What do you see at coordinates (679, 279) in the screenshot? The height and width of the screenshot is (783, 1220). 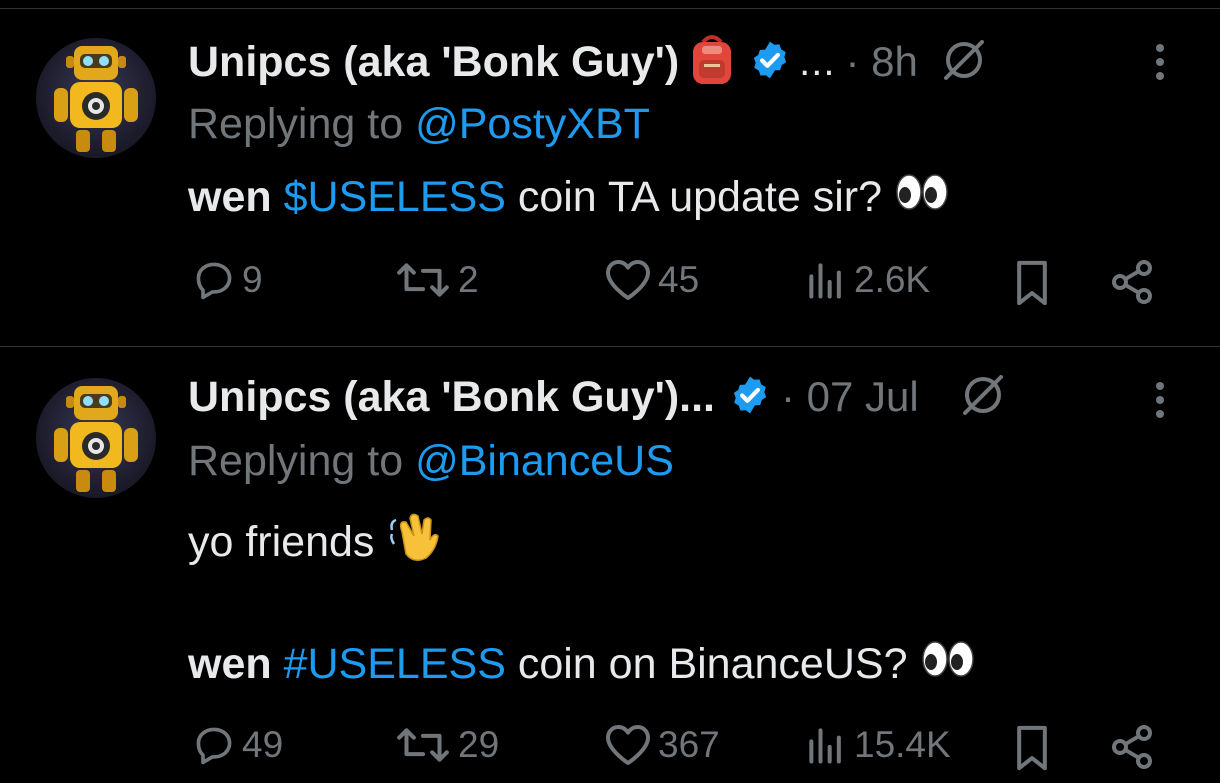 I see `like-count: 45` at bounding box center [679, 279].